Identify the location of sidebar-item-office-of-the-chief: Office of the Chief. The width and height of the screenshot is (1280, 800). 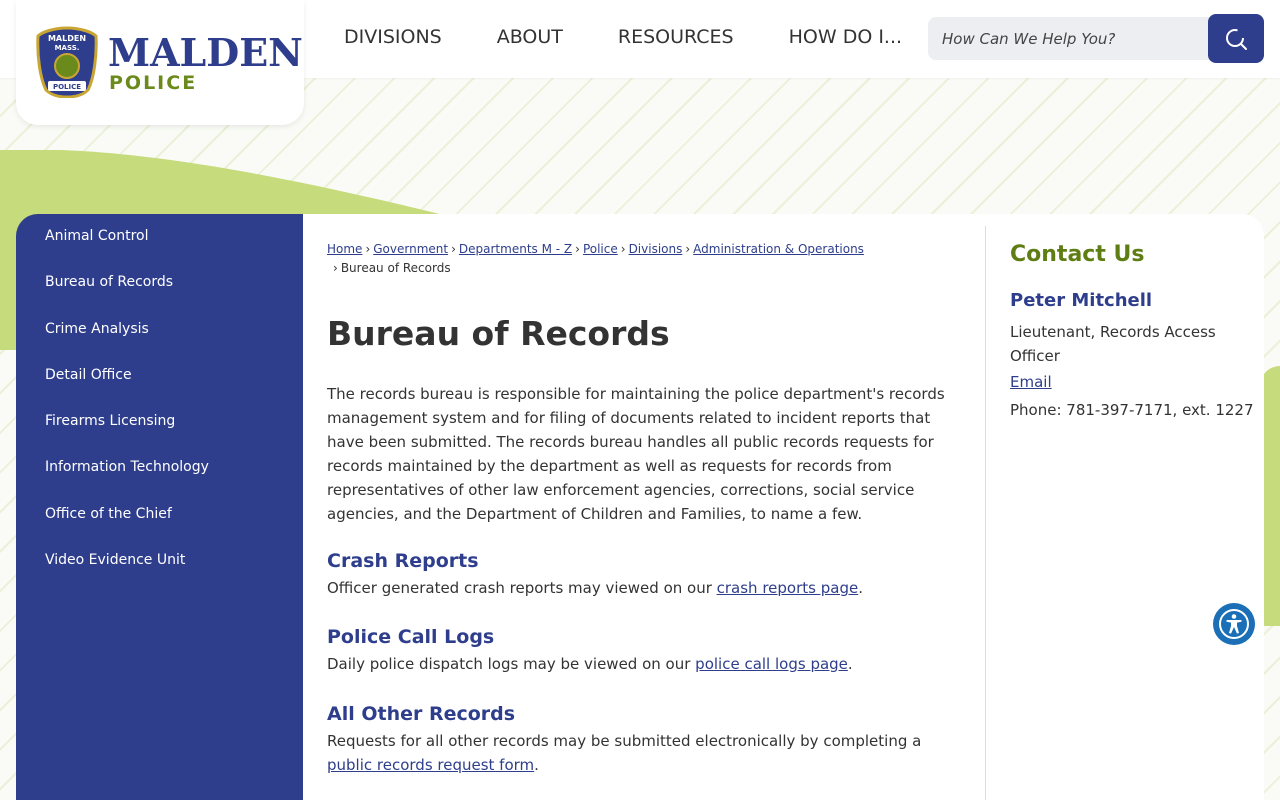
(160, 529).